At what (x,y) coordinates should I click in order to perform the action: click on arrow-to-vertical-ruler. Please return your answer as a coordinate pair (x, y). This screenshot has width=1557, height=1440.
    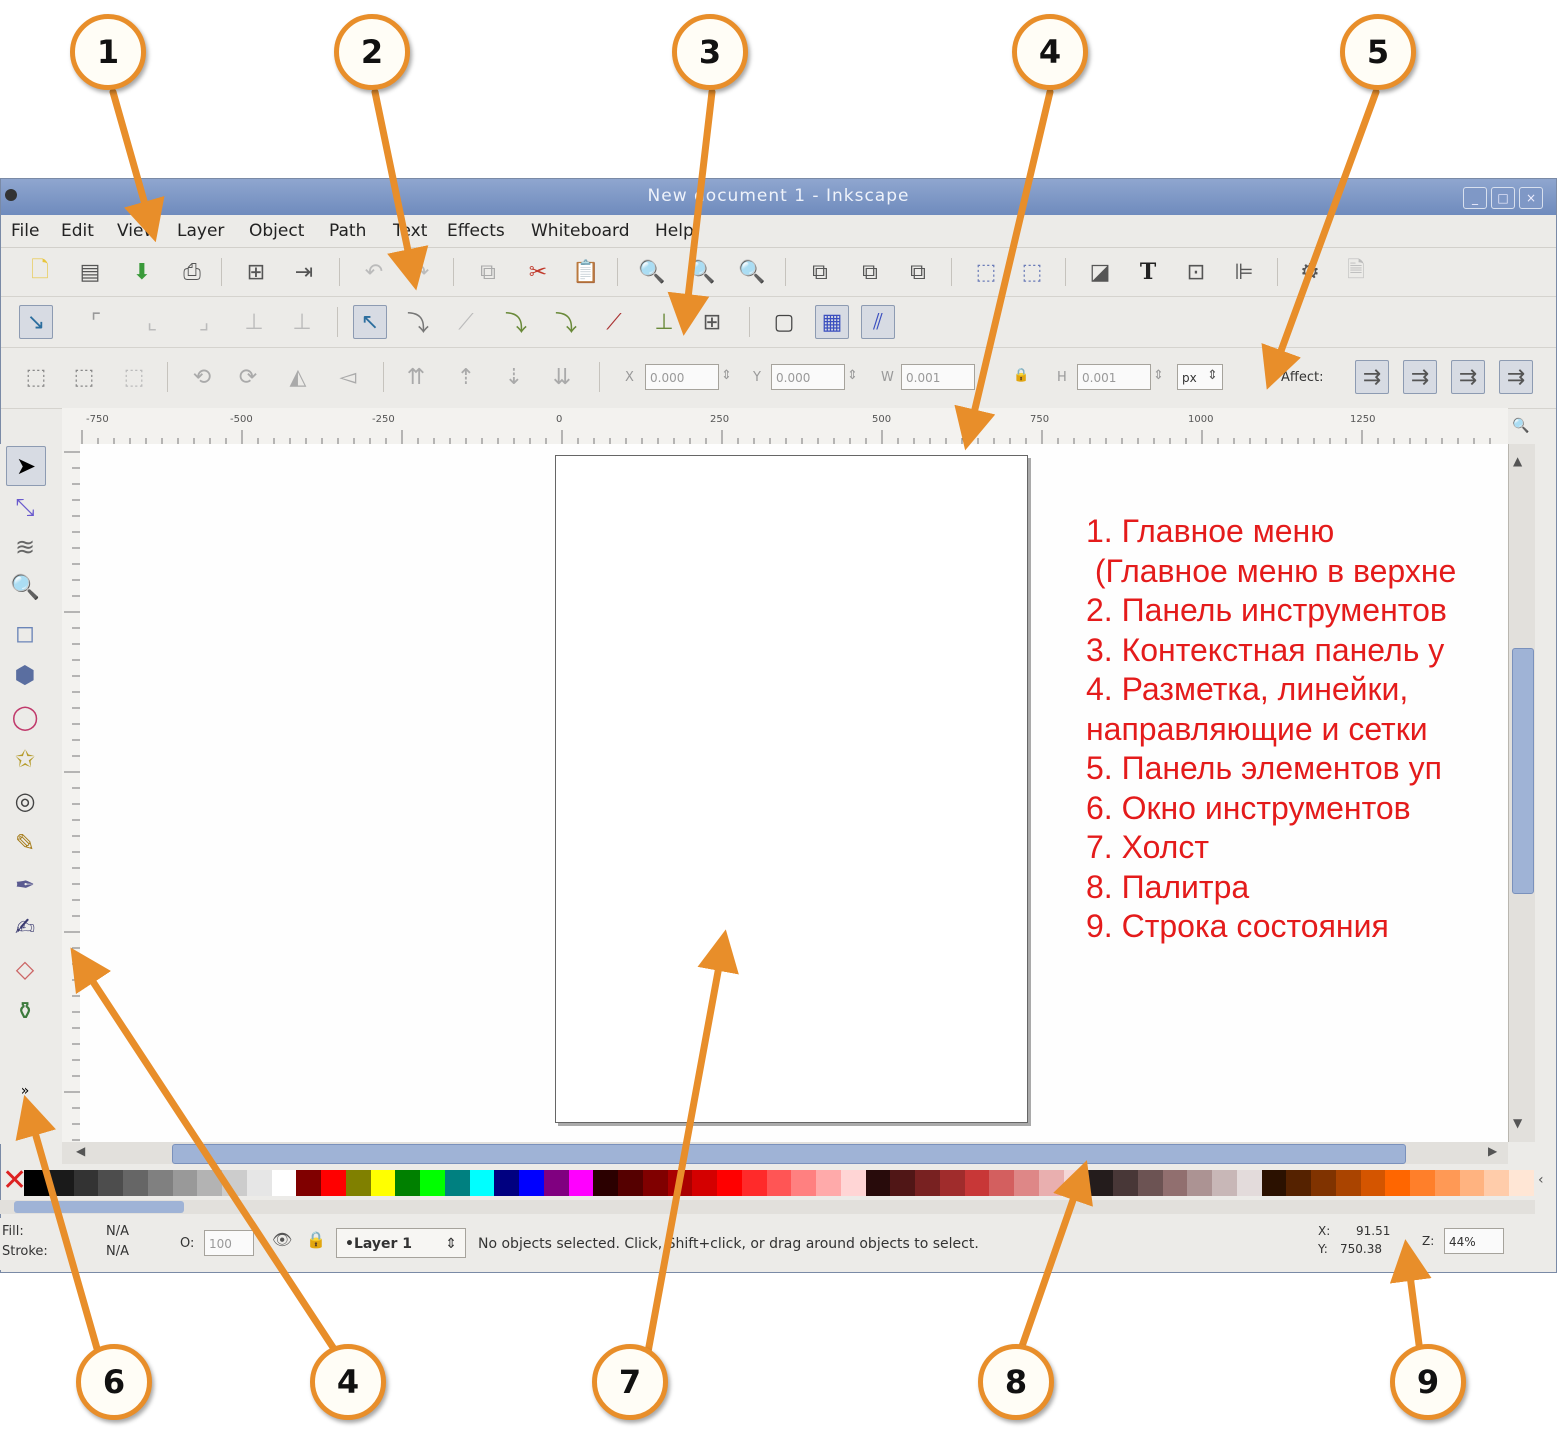
    Looking at the image, I should click on (205, 1151).